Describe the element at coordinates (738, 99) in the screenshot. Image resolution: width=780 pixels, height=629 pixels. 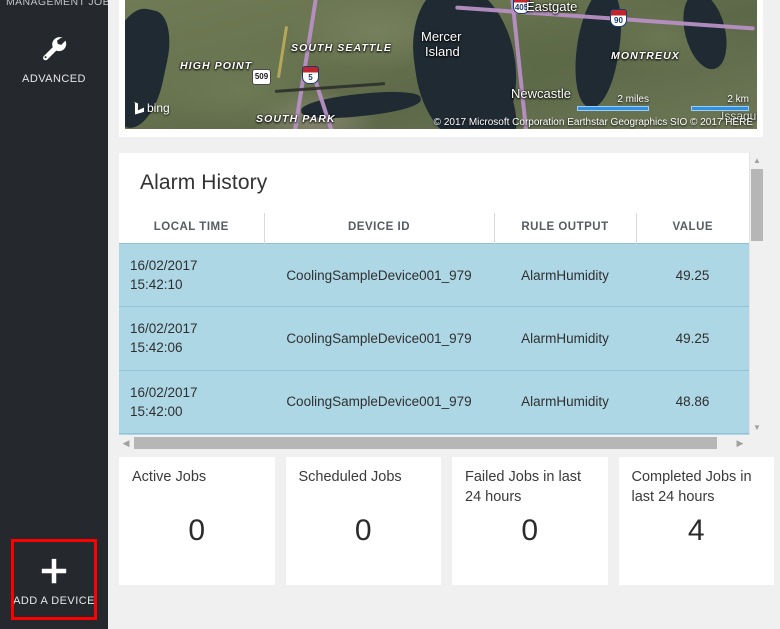
I see `map-scale-km-label: 2 km` at that location.